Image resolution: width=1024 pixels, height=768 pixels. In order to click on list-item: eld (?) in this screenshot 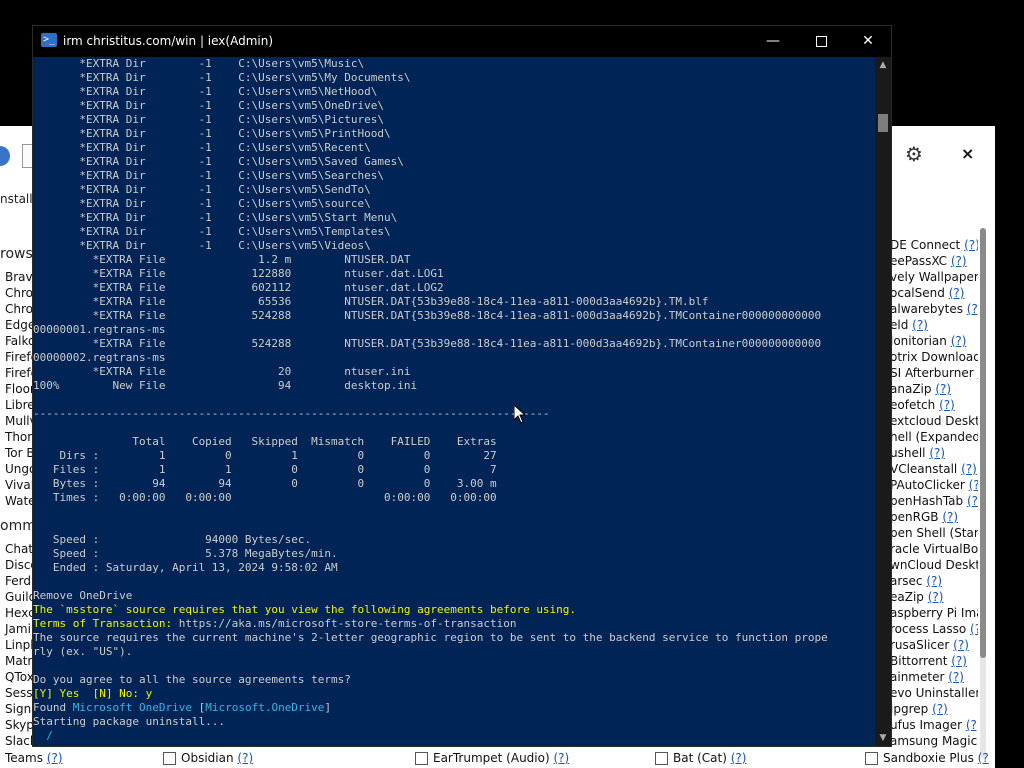, I will do `click(934, 326)`.